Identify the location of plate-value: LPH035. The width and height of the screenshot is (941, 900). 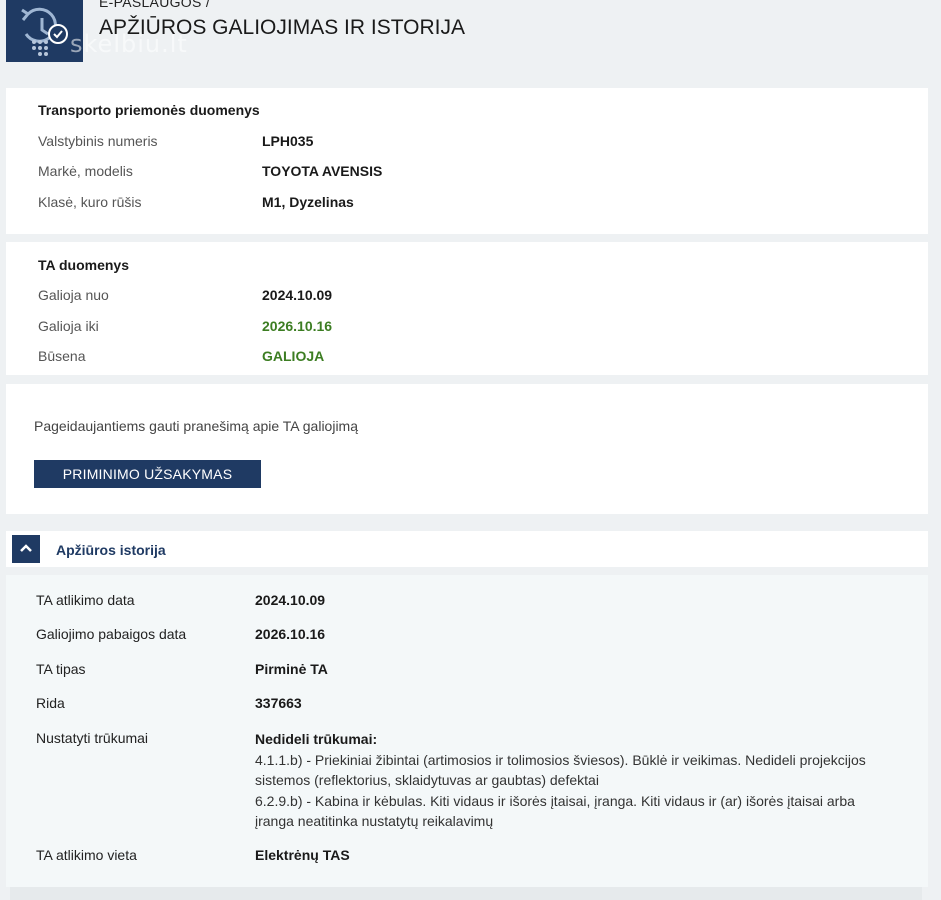
(288, 141).